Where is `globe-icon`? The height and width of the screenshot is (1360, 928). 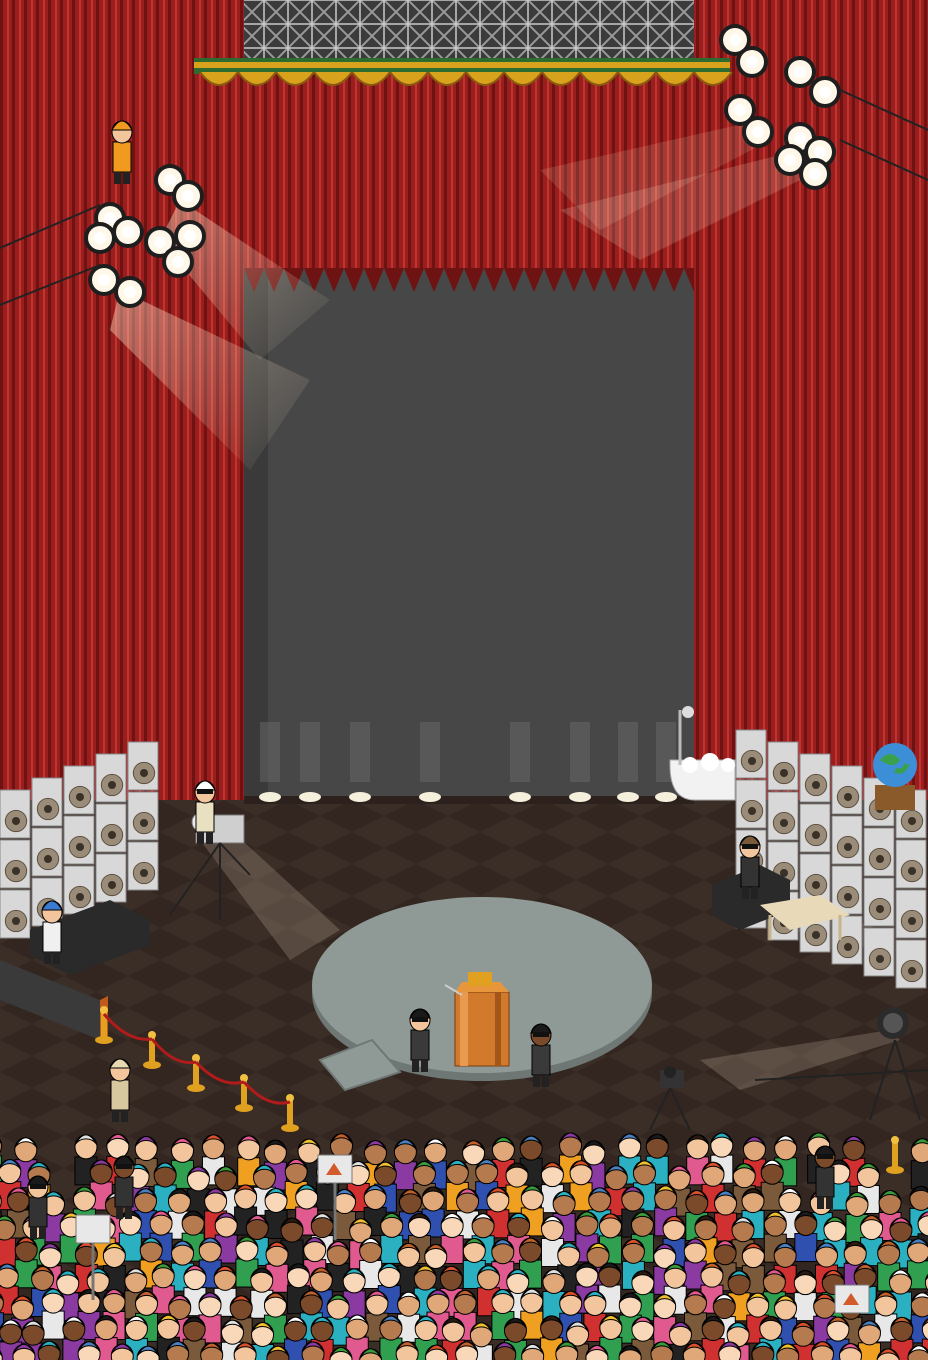
globe-icon is located at coordinates (895, 776).